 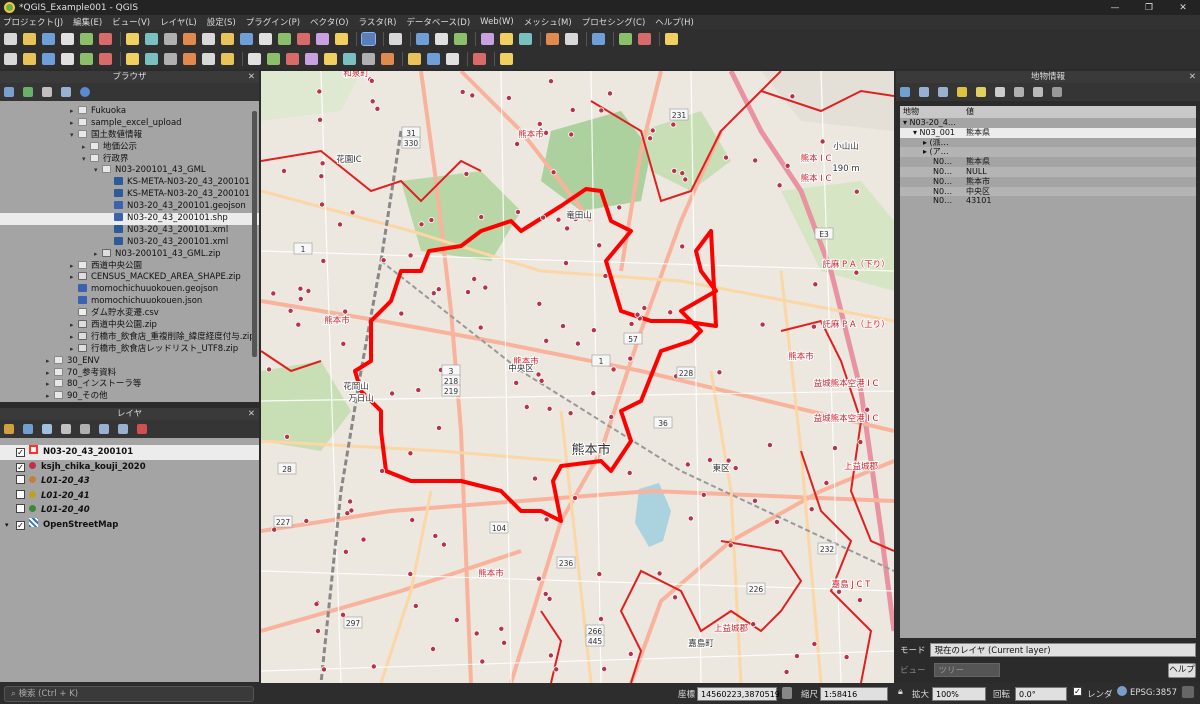 I want to click on ruler-icon, so click(x=598, y=39).